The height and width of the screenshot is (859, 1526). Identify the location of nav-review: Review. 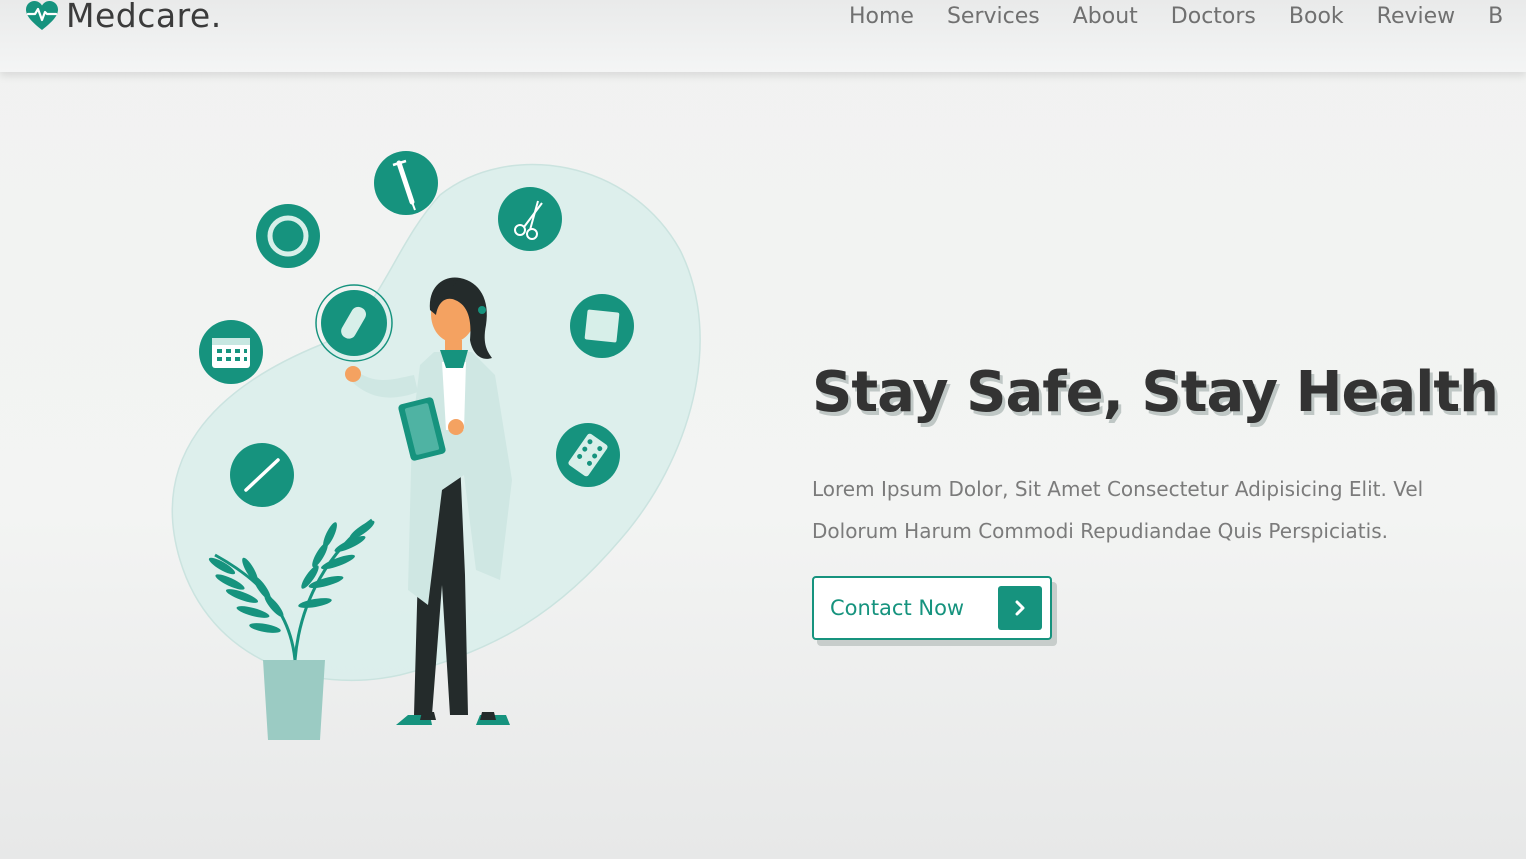
(1416, 17).